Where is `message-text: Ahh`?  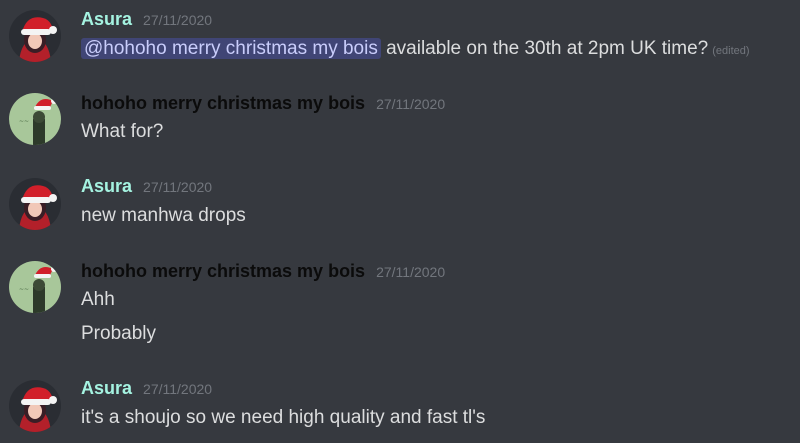
message-text: Ahh is located at coordinates (98, 299).